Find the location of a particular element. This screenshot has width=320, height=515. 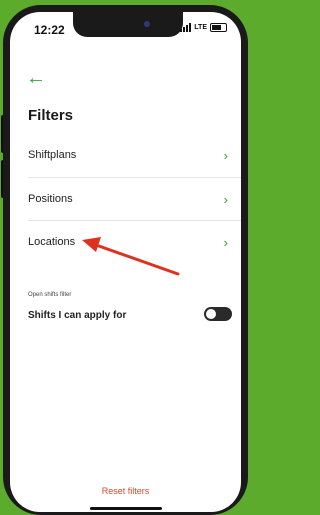

annotation-arrow-head is located at coordinates (91, 244).